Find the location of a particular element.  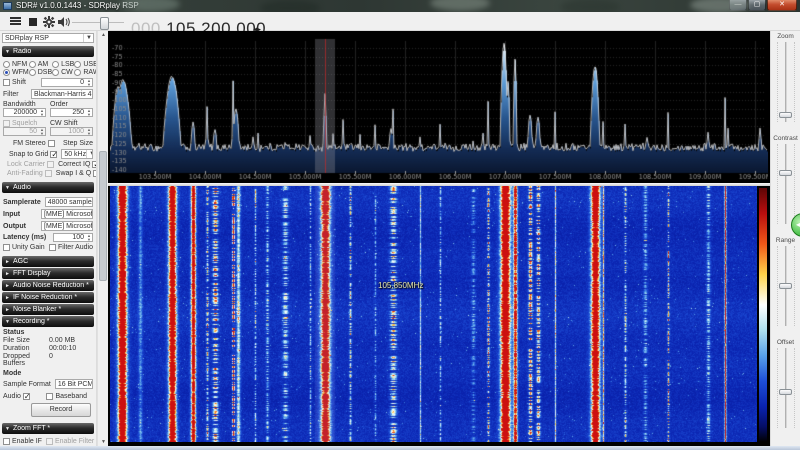

scroll-up-icon: ▲ is located at coordinates (103, 35).